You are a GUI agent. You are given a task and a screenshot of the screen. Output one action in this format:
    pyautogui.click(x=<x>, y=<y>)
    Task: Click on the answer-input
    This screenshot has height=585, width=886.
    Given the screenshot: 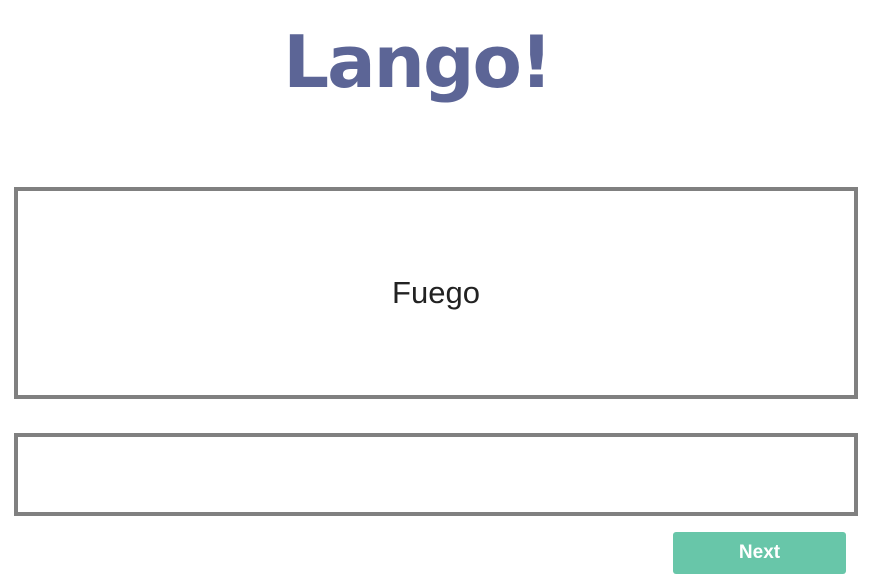 What is the action you would take?
    pyautogui.click(x=436, y=474)
    